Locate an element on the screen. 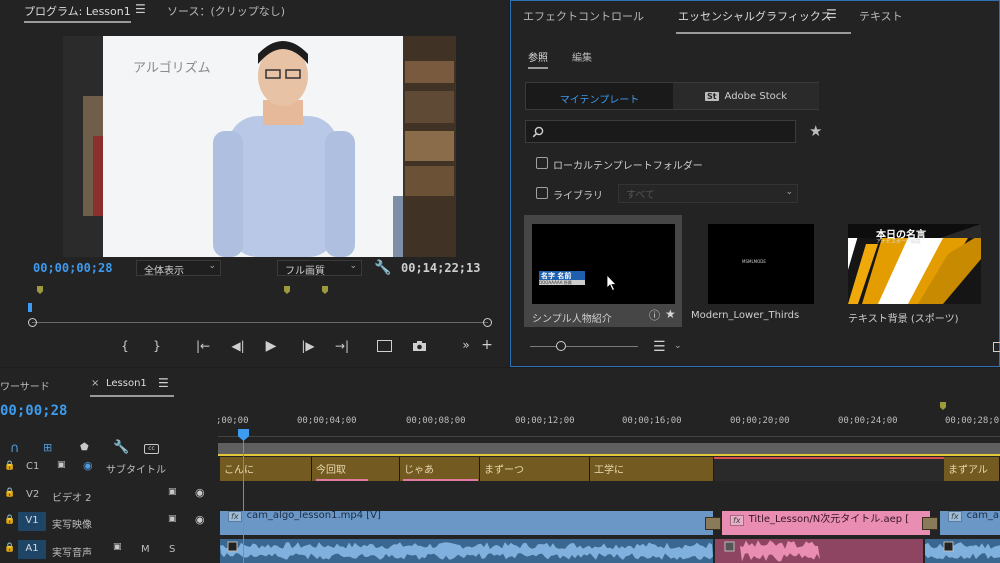 The width and height of the screenshot is (1000, 563). snap-icon: ∩ is located at coordinates (15, 448).